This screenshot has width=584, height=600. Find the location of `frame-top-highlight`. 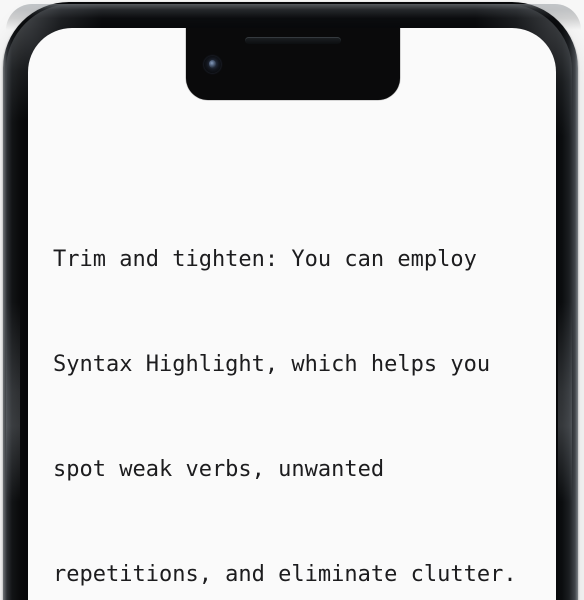

frame-top-highlight is located at coordinates (293, 17).